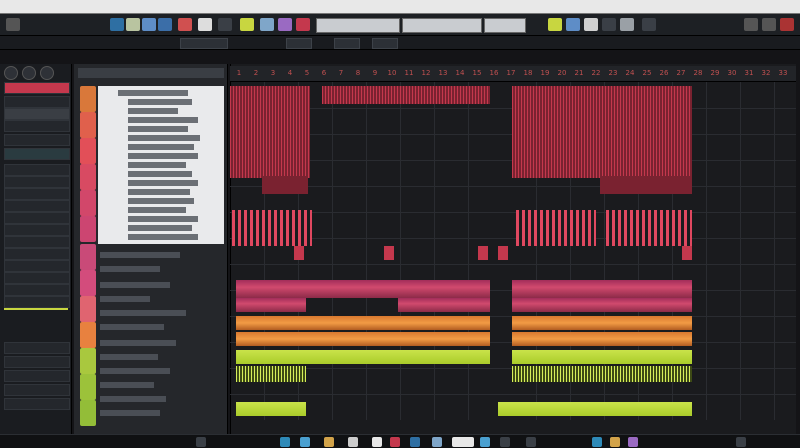  What do you see at coordinates (358, 25) in the screenshot?
I see `tempo-display` at bounding box center [358, 25].